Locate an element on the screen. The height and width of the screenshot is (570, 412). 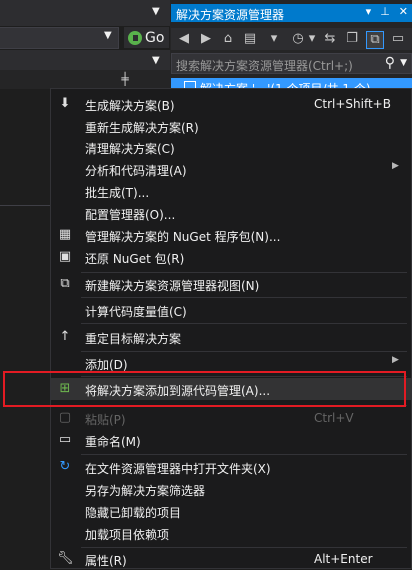
search-icon: ⚲ is located at coordinates (390, 63).